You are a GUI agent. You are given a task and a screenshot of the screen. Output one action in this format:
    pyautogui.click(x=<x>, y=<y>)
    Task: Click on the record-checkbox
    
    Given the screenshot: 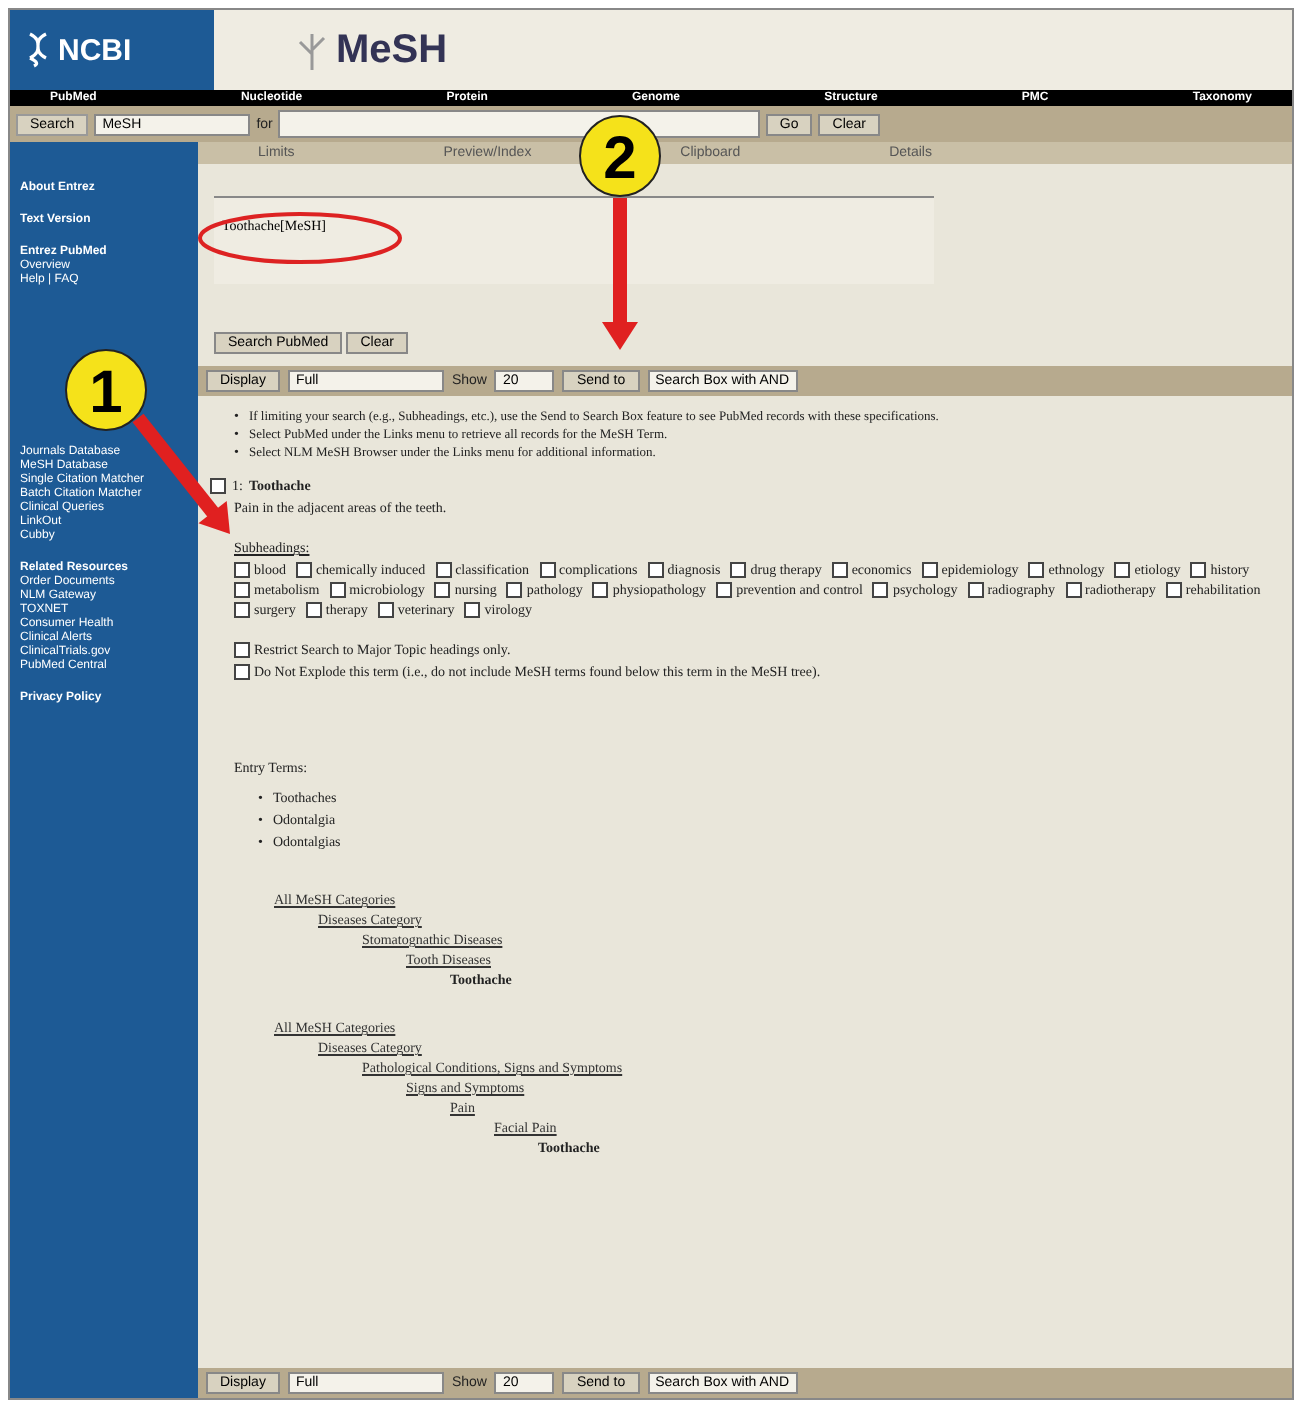 What is the action you would take?
    pyautogui.click(x=218, y=486)
    